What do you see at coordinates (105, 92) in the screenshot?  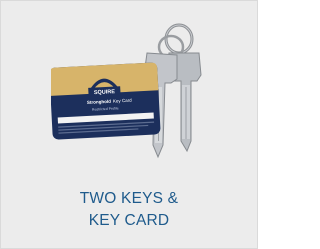 I see `card-brand-text: SQUIRE` at bounding box center [105, 92].